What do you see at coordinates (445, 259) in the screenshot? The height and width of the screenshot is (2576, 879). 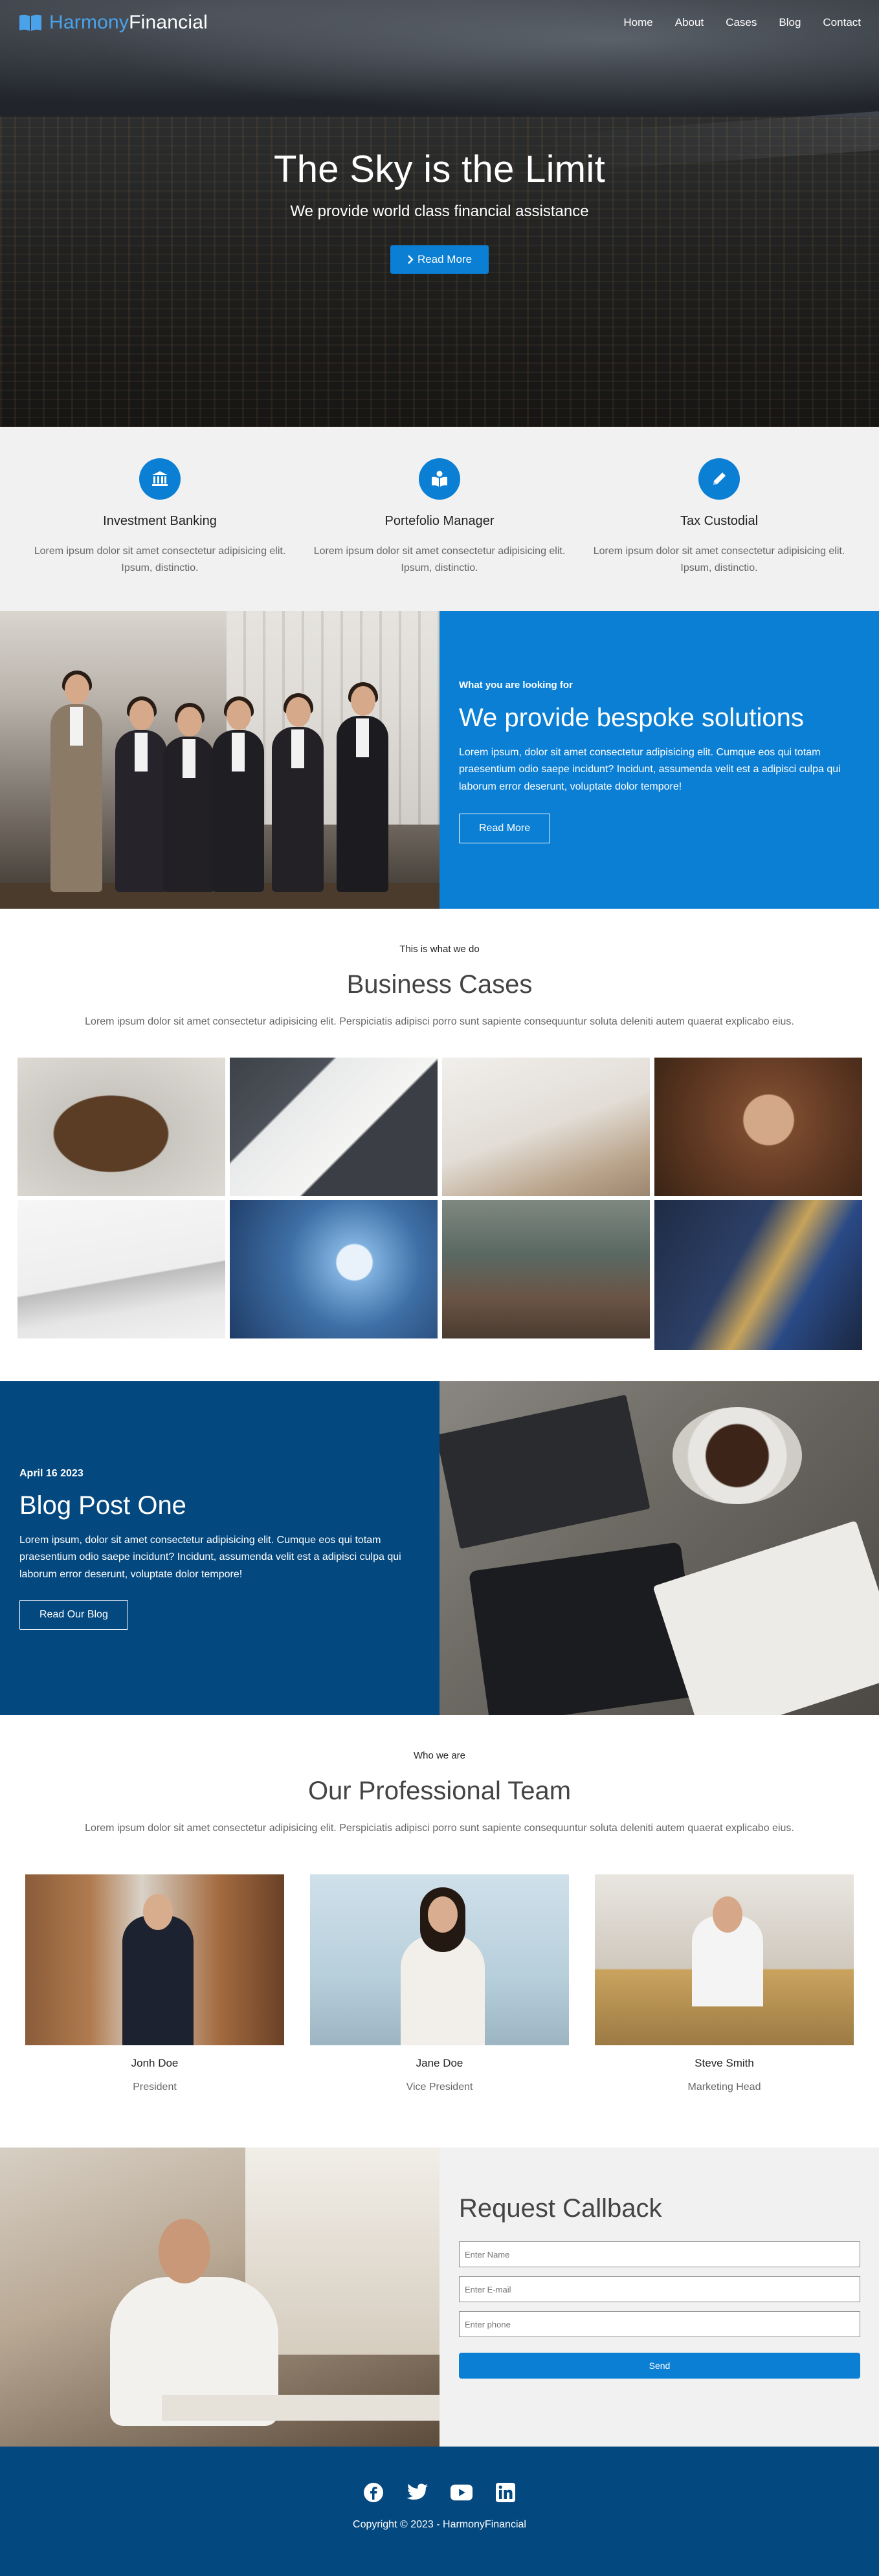 I see `hero-button-label: Read More` at bounding box center [445, 259].